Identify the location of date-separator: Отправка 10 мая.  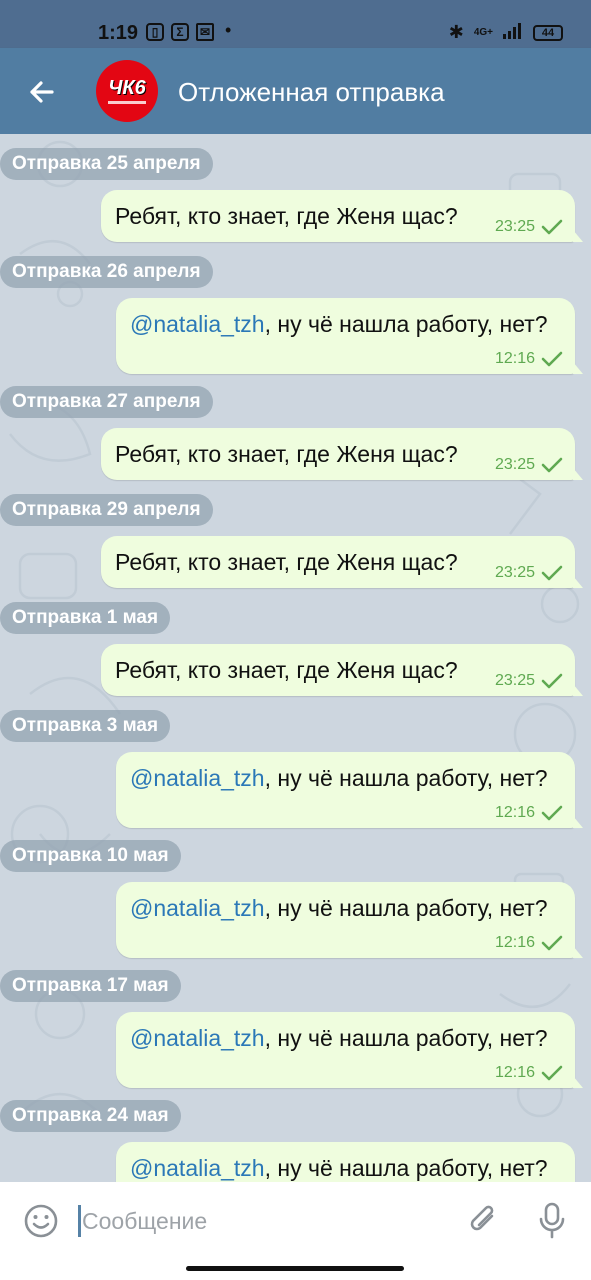
(90, 856).